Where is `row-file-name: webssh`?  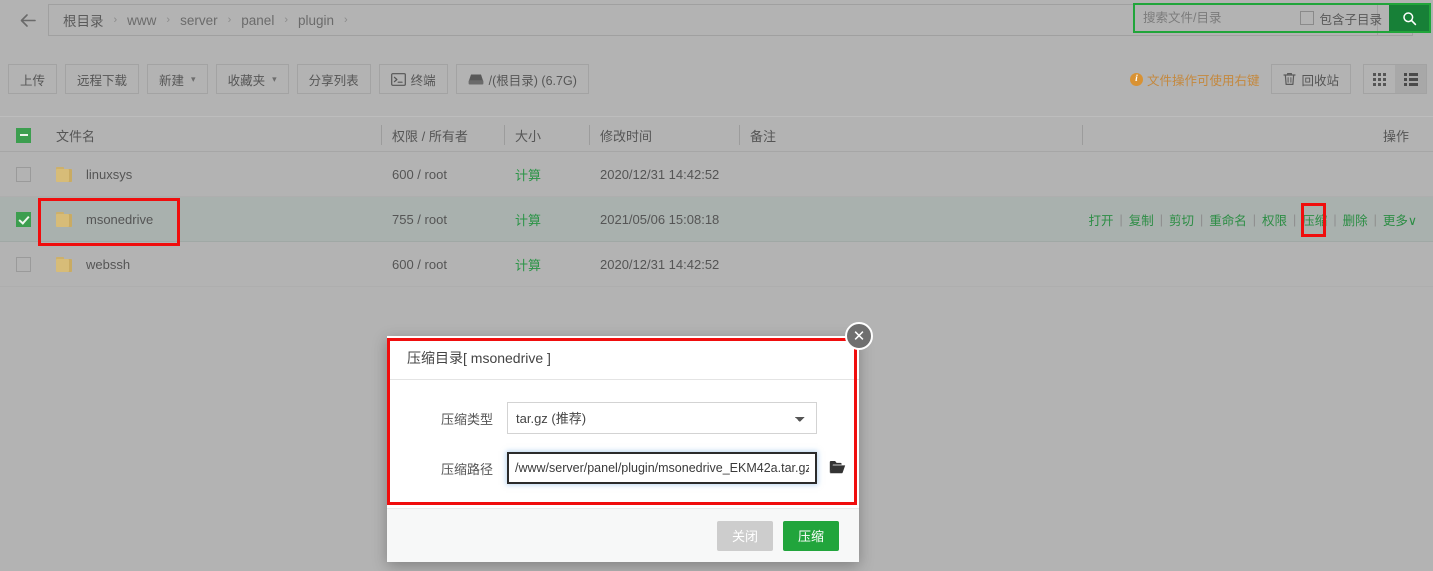
row-file-name: webssh is located at coordinates (108, 264).